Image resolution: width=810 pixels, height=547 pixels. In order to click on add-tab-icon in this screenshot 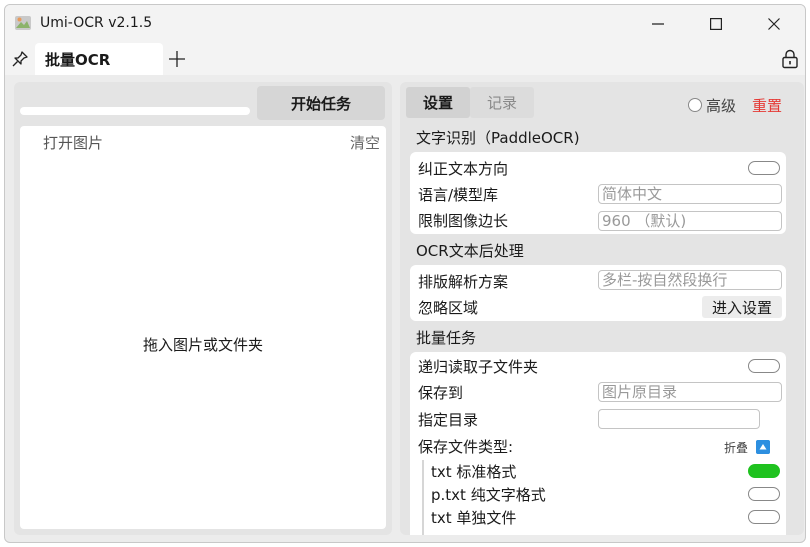, I will do `click(177, 59)`.